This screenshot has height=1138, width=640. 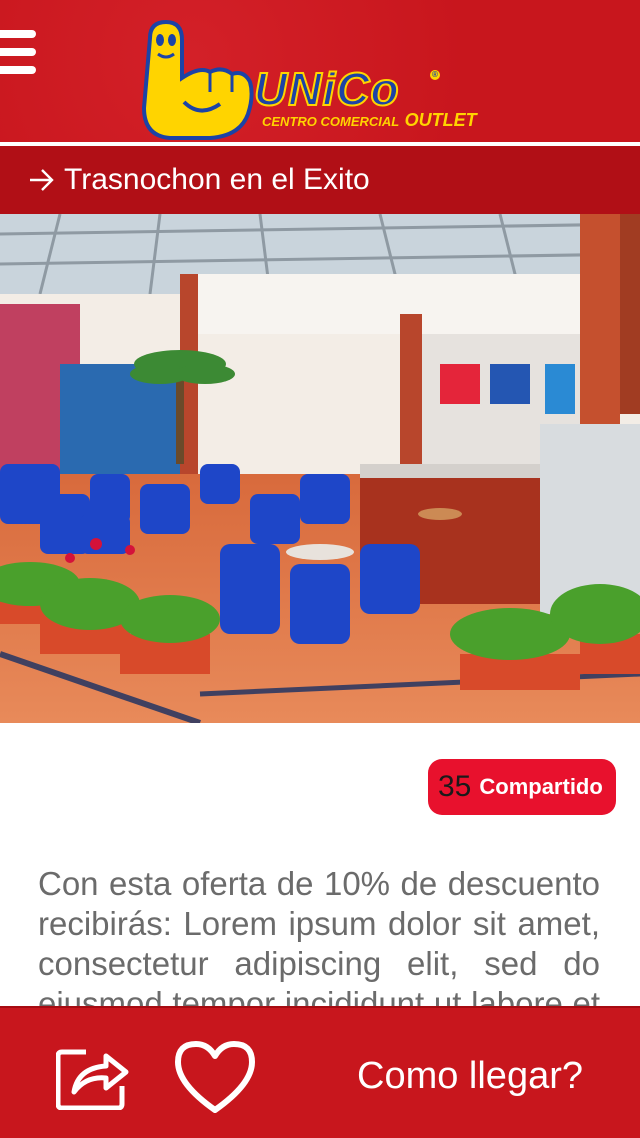 I want to click on registered-mark: ®, so click(x=435, y=75).